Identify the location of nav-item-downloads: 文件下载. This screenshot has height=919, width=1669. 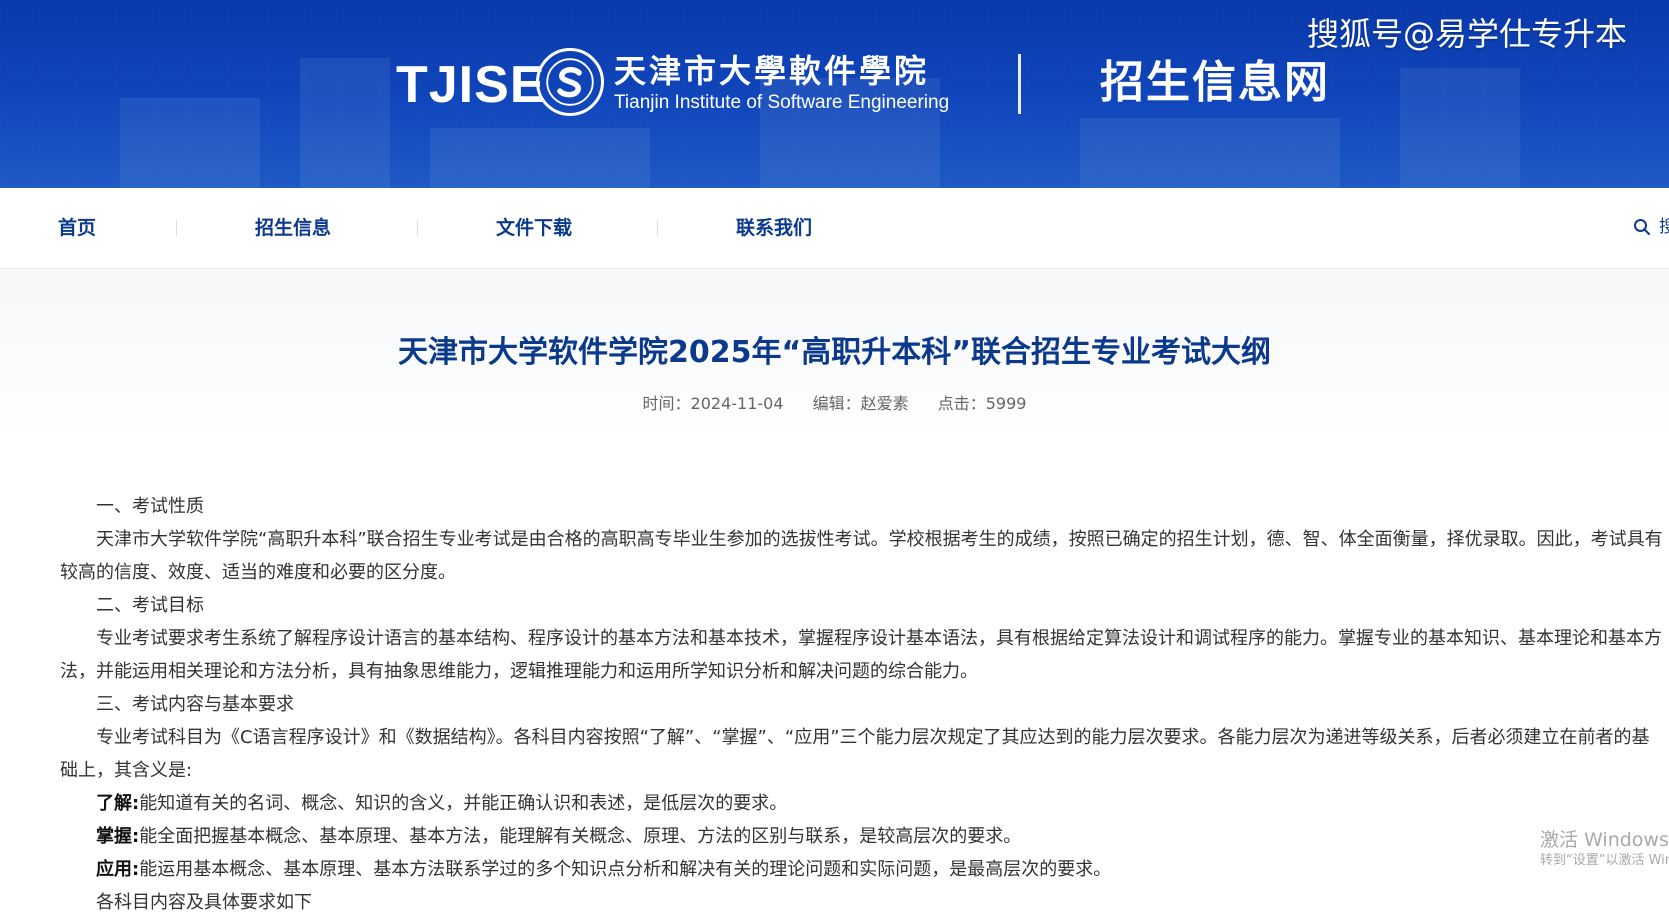
(534, 228).